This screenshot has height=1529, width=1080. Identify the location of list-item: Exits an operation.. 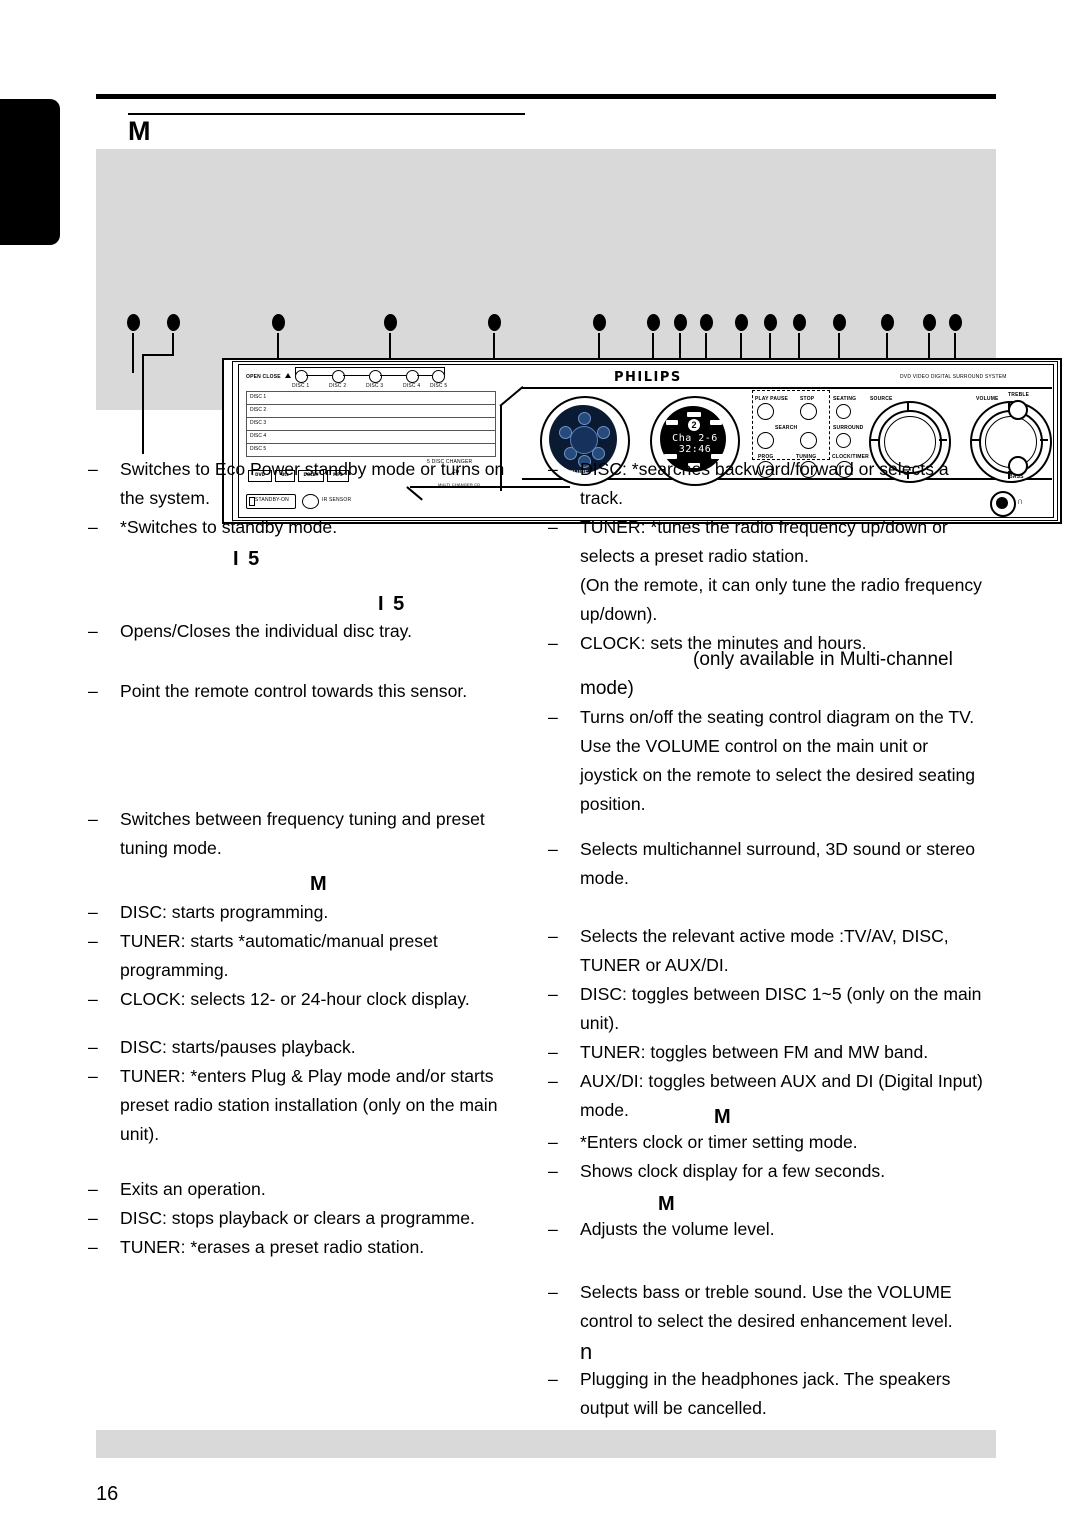
(193, 1189).